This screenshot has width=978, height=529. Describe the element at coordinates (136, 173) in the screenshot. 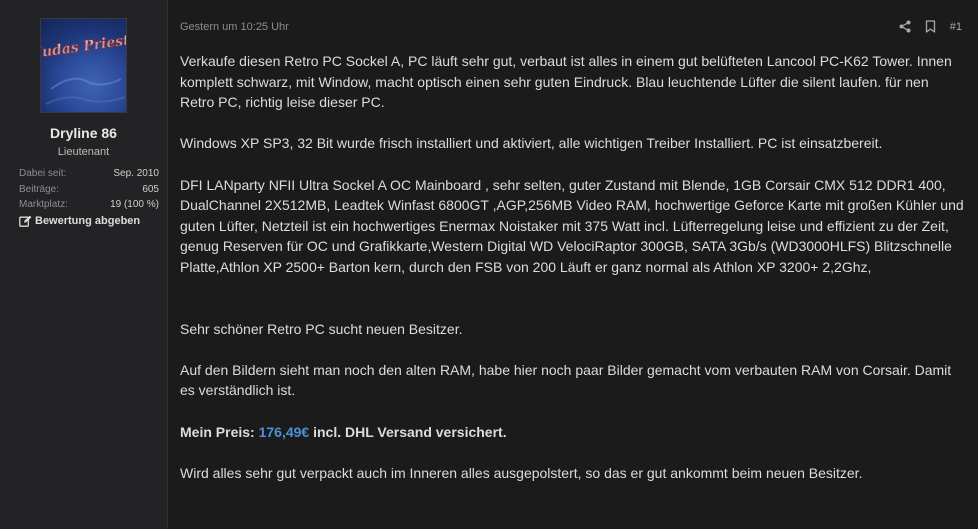

I see `stat-value: Sep. 2010` at that location.